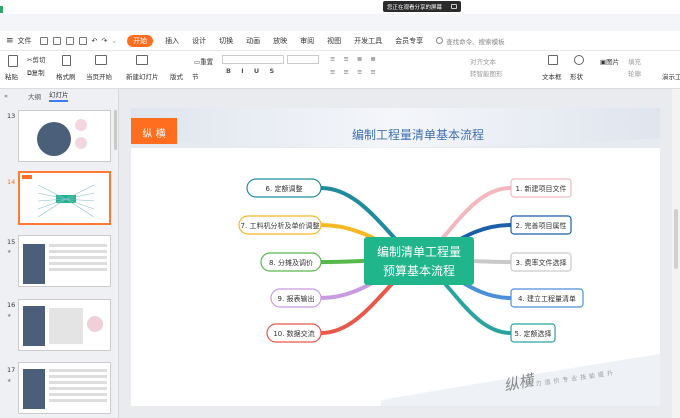  What do you see at coordinates (11, 370) in the screenshot?
I see `slide-number: 17` at bounding box center [11, 370].